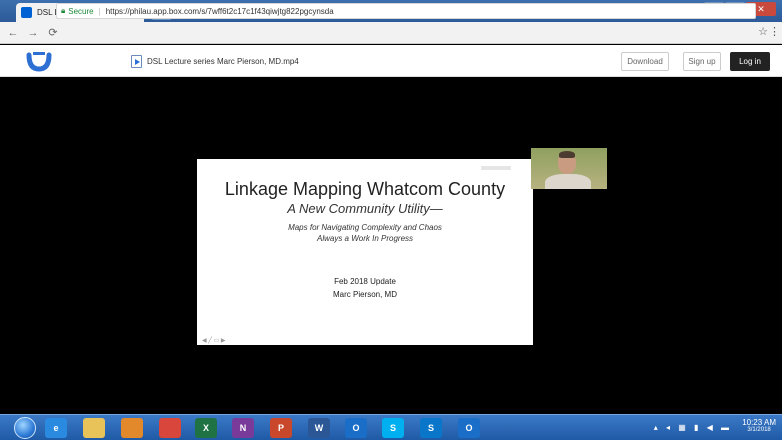 Image resolution: width=782 pixels, height=440 pixels. What do you see at coordinates (364, 294) in the screenshot?
I see `slide-author: Marc Pierson, MD` at bounding box center [364, 294].